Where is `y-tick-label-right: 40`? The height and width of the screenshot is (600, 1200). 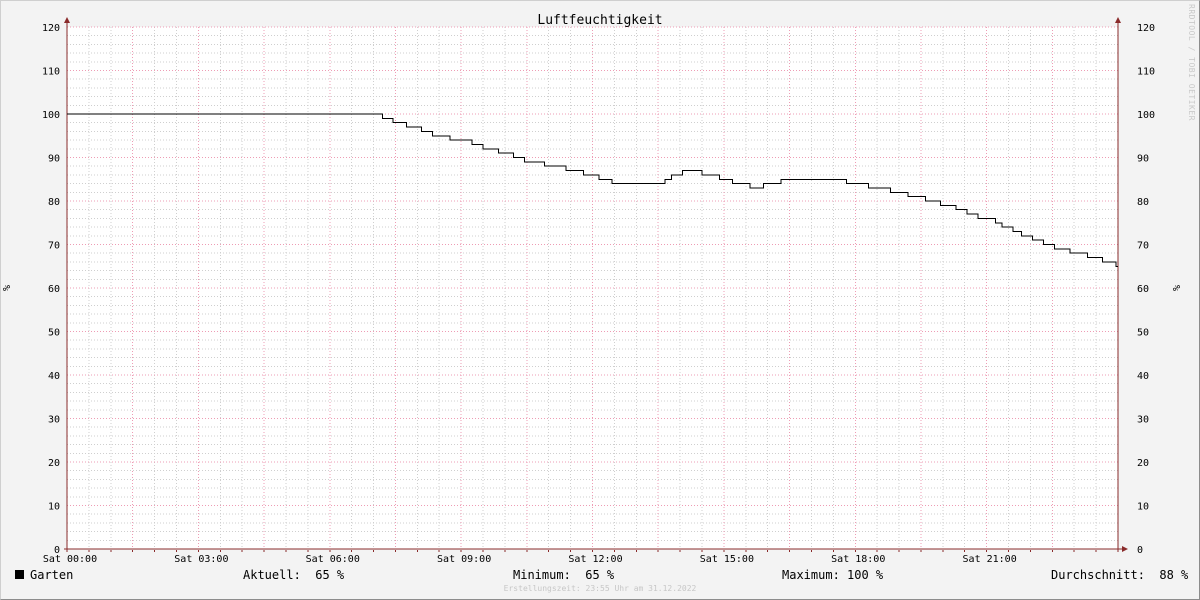
y-tick-label-right: 40 is located at coordinates (1143, 376).